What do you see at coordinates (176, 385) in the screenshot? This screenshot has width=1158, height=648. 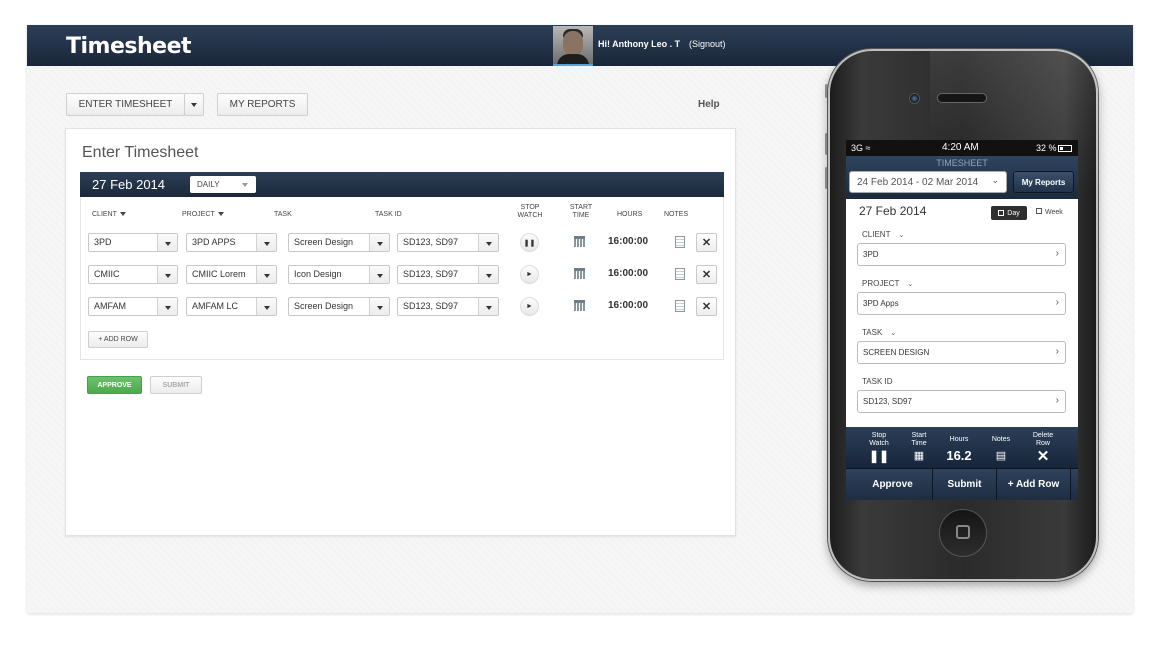 I see `submit-button: SUBMIT` at bounding box center [176, 385].